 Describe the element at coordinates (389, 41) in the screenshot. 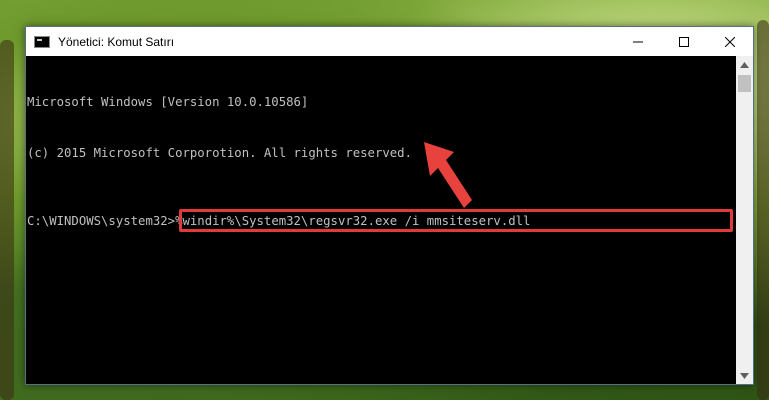

I see `title-bar: Yönetici: Komut Satırı` at that location.